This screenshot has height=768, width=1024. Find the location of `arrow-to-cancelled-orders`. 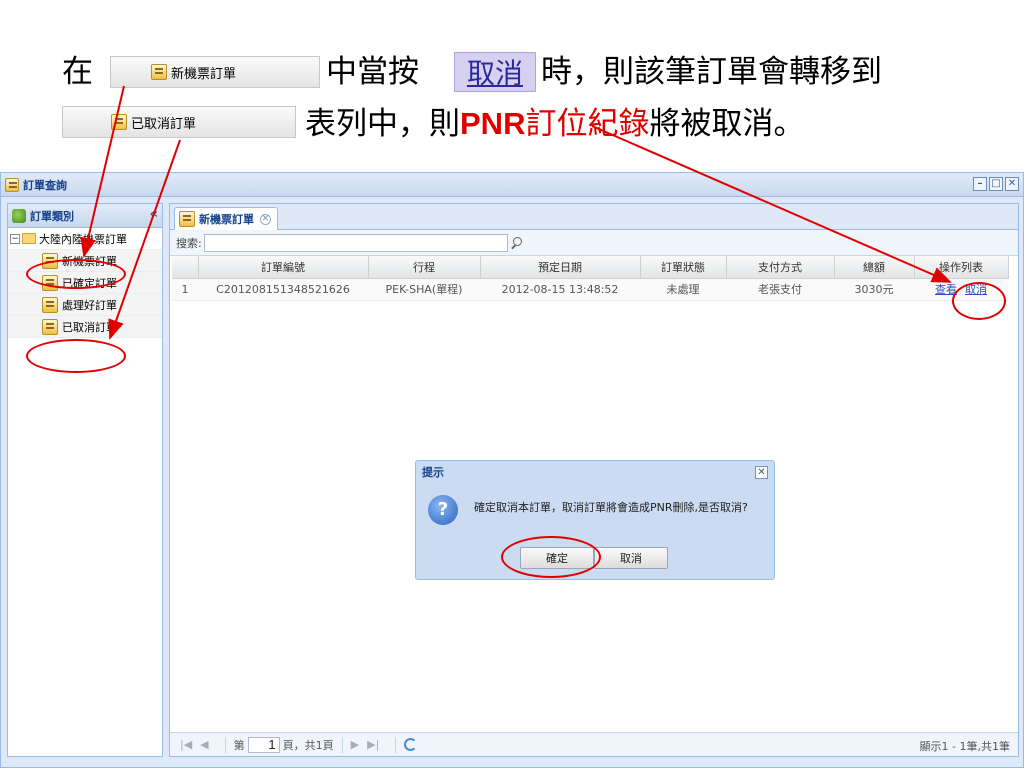

arrow-to-cancelled-orders is located at coordinates (144, 239).